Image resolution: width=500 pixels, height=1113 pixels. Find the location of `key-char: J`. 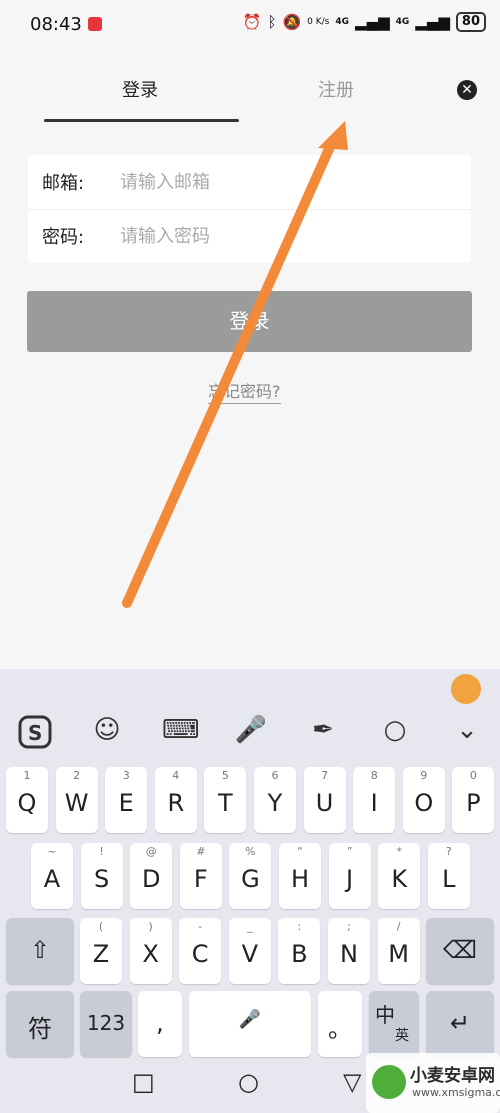

key-char: J is located at coordinates (350, 879).